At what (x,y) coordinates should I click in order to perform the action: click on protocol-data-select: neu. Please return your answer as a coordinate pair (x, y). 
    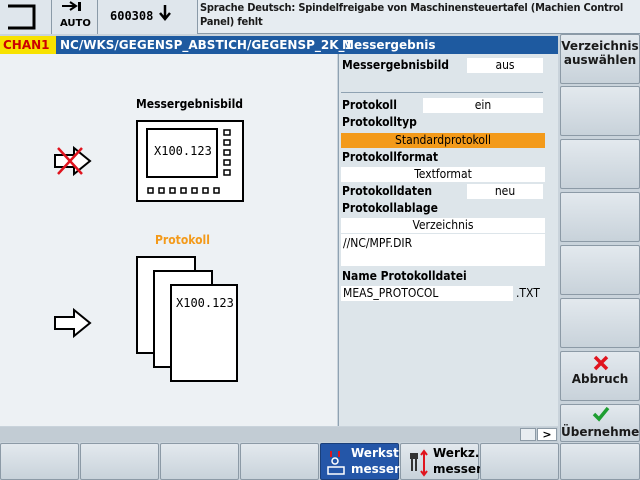
    Looking at the image, I should click on (505, 191).